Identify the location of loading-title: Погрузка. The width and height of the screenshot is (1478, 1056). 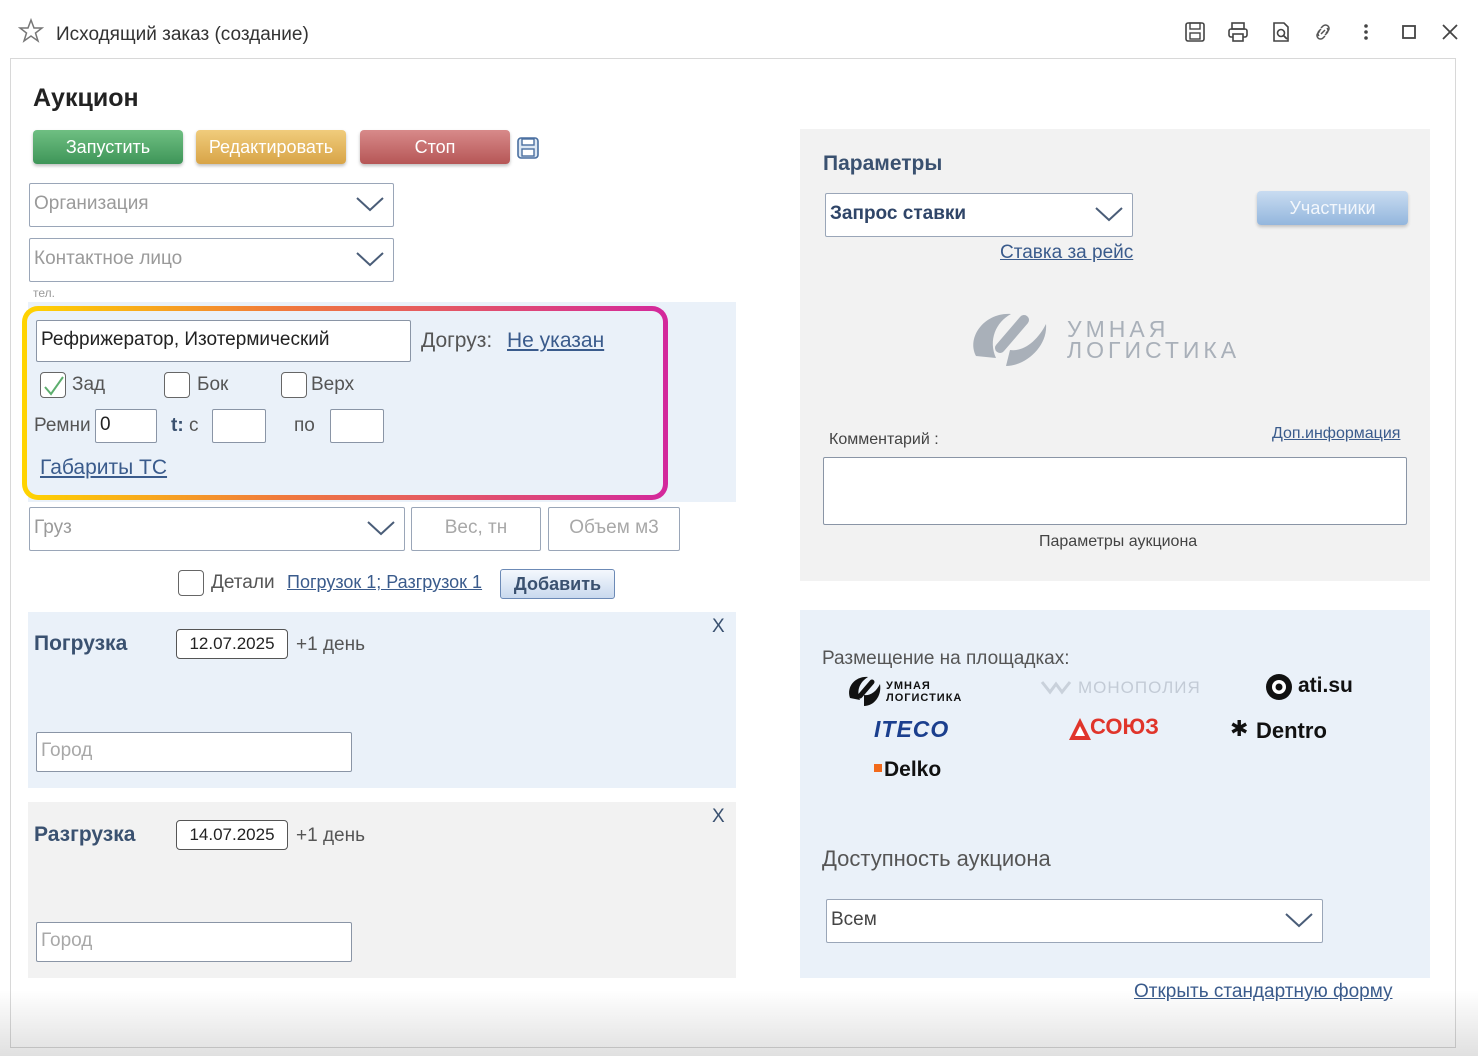
(81, 643).